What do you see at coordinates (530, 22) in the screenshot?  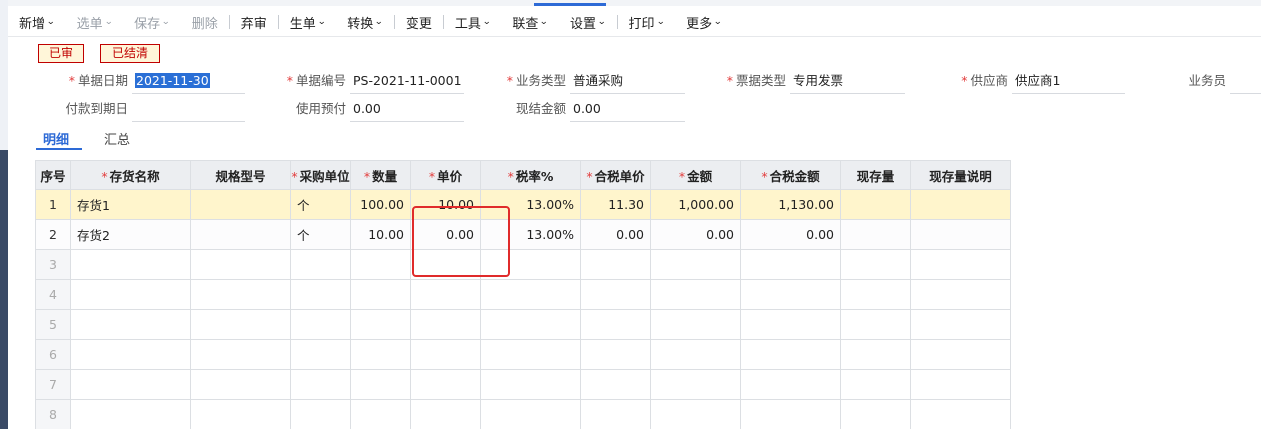 I see `toolbar-button: 联查 ⌄` at bounding box center [530, 22].